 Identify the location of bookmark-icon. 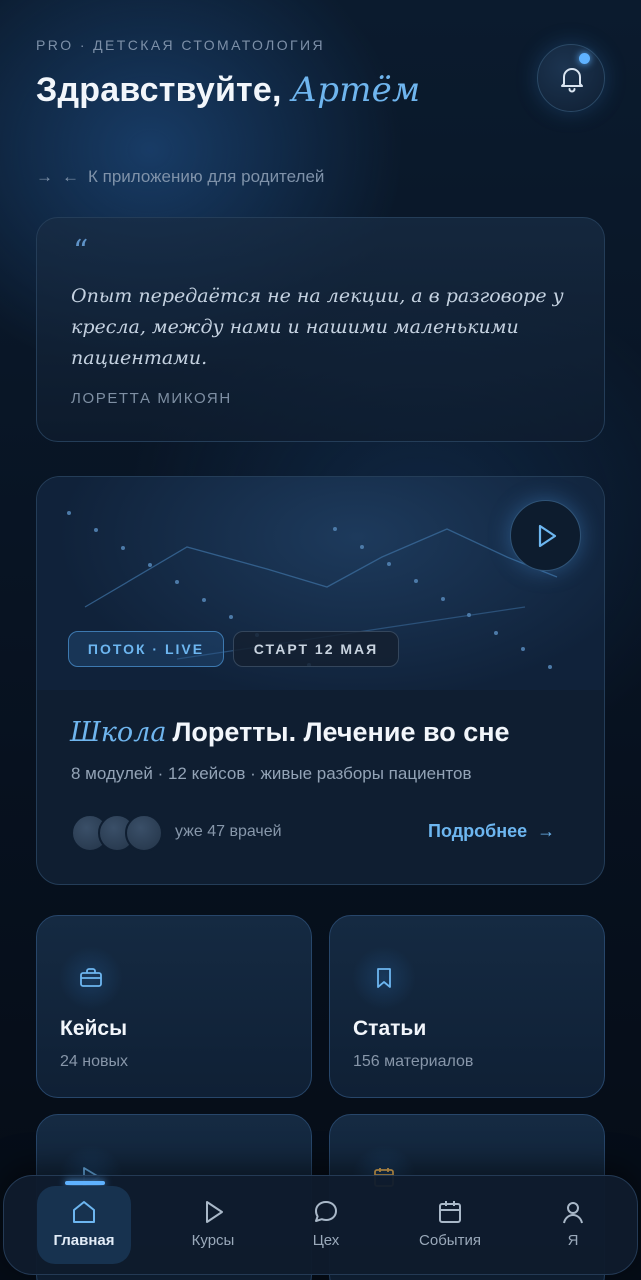
(384, 978).